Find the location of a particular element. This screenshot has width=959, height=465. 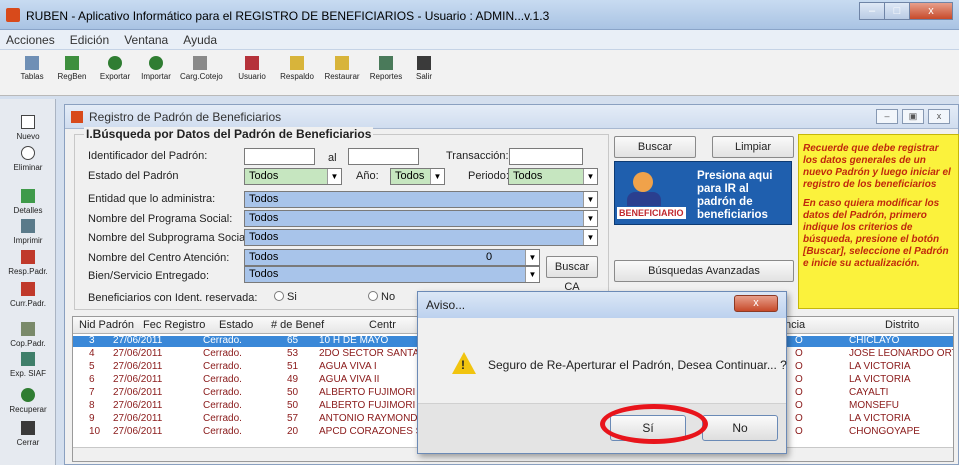

periodo-select: Todos ▼ is located at coordinates (553, 176).